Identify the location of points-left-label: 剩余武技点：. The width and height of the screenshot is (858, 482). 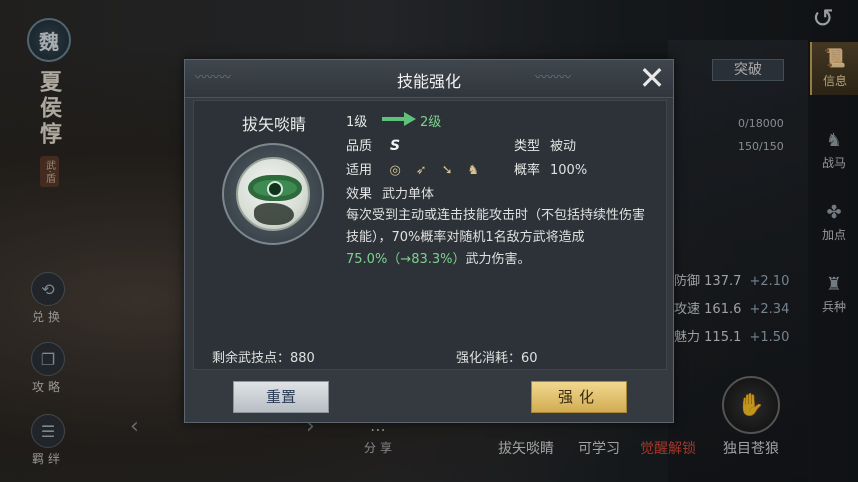
(251, 358).